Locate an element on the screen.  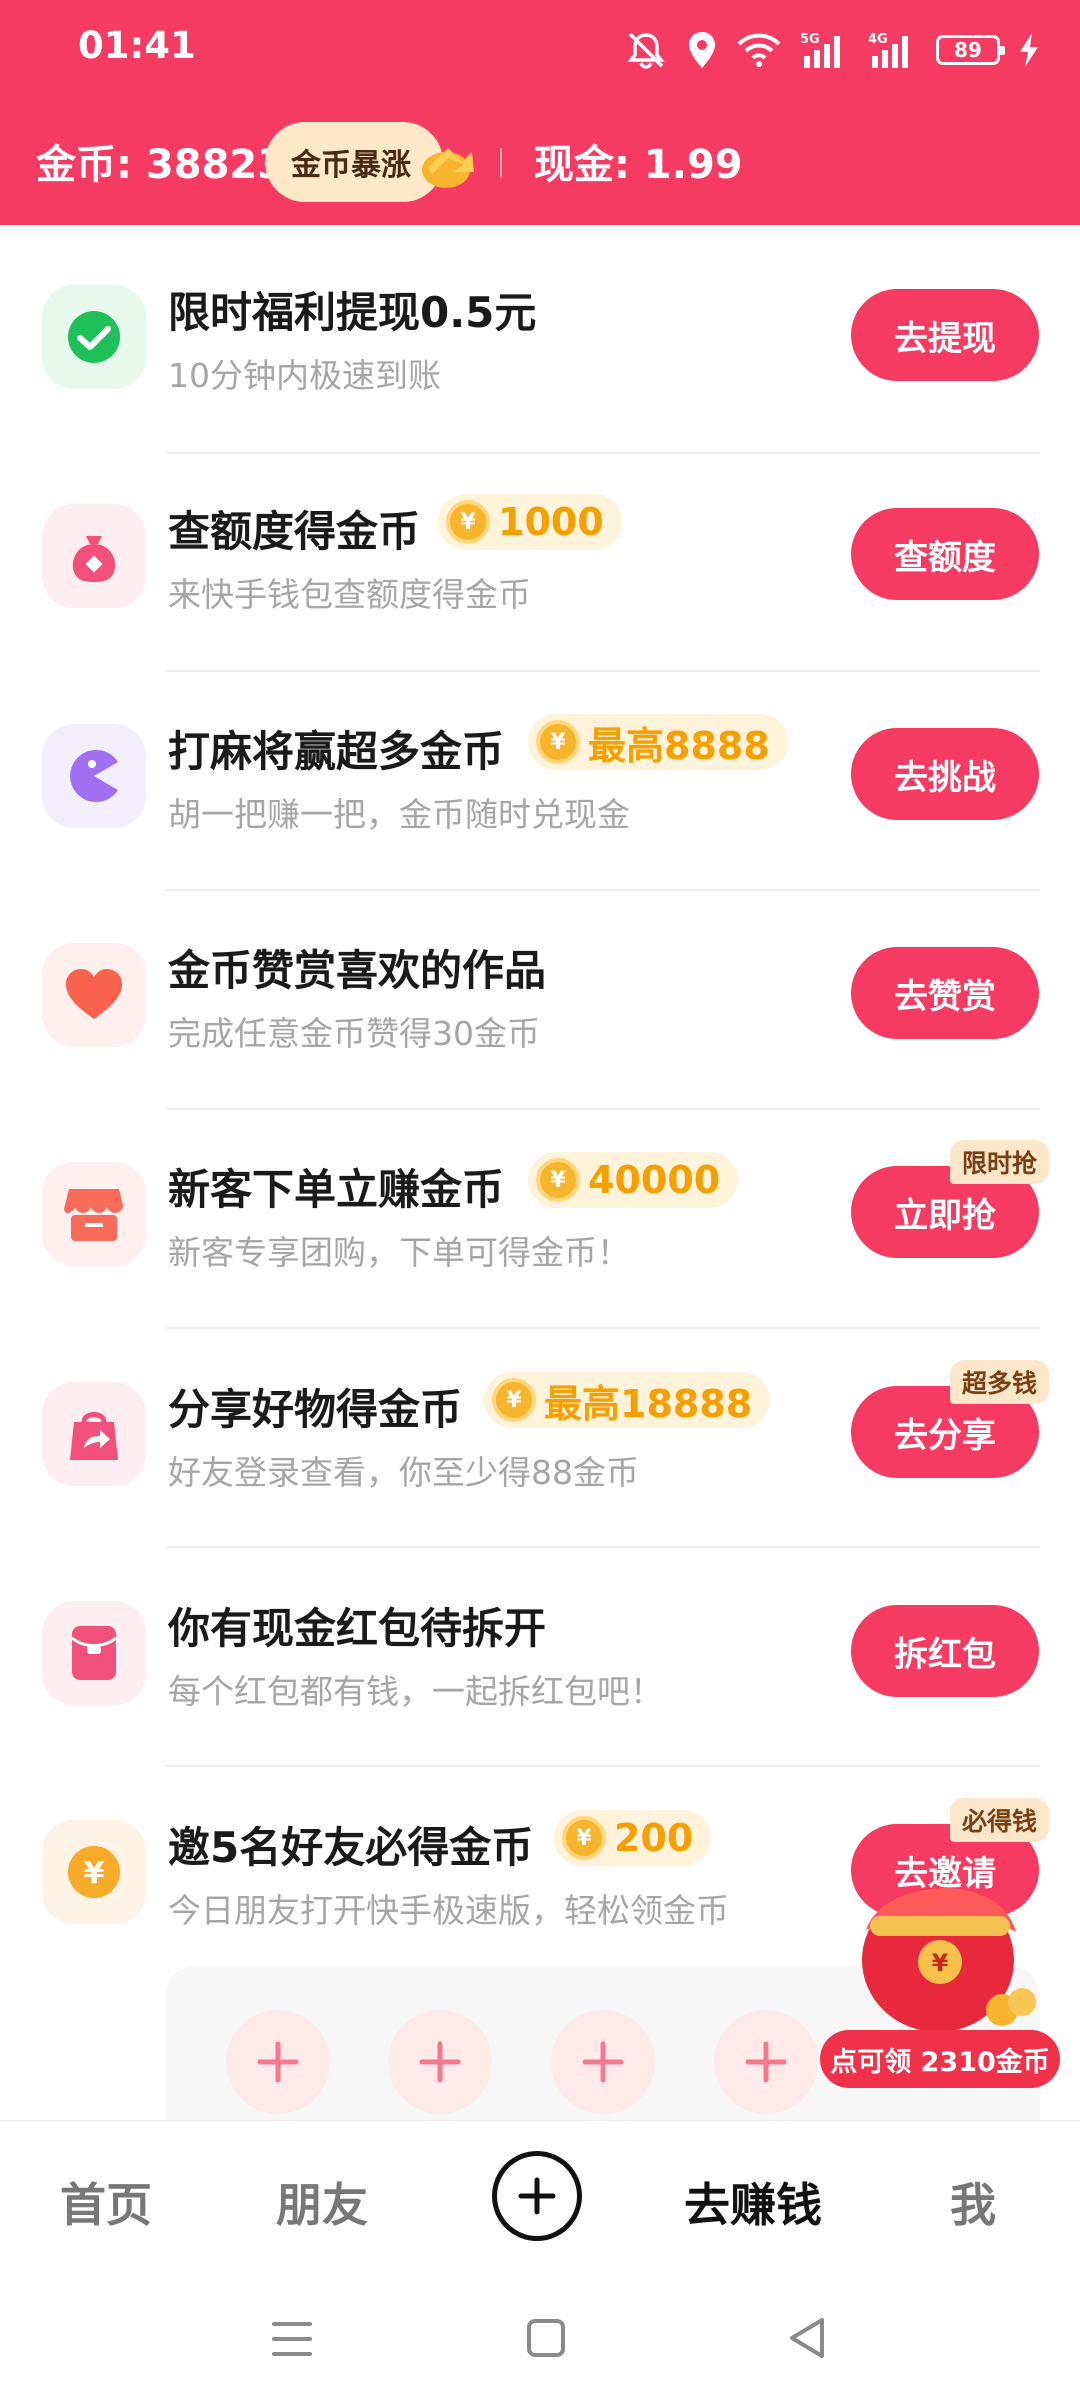
nav-friends: 朋友 is located at coordinates (322, 2202).